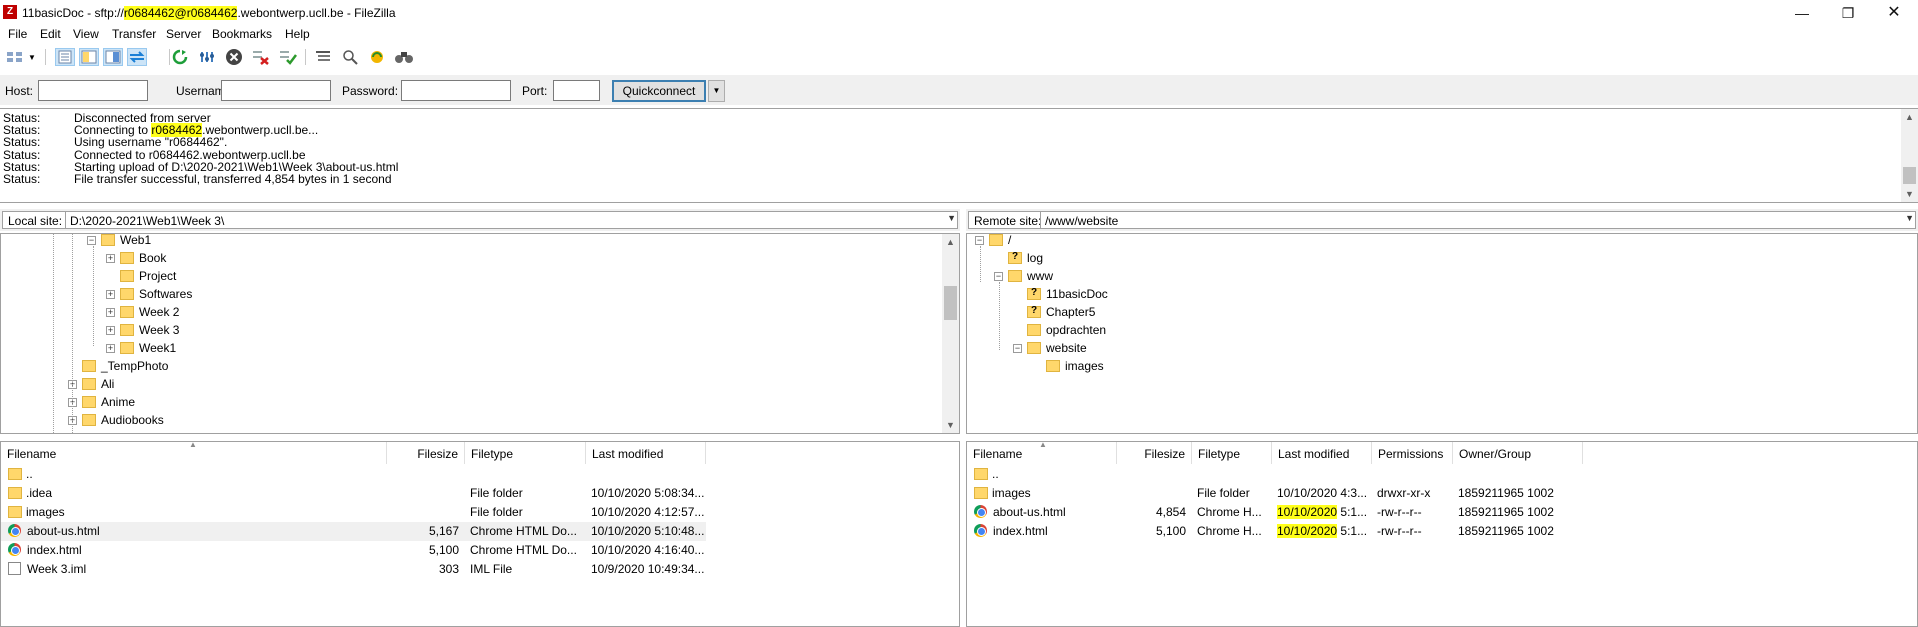 This screenshot has width=1918, height=627. I want to click on local-tree-item: − Web1, so click(119, 241).